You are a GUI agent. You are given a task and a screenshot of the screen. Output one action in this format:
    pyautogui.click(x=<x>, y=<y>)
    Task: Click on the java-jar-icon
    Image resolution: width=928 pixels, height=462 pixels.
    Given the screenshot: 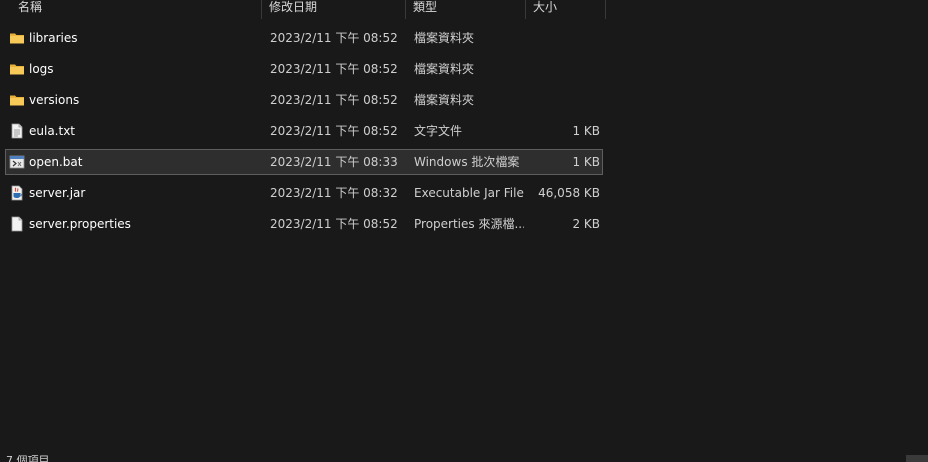 What is the action you would take?
    pyautogui.click(x=17, y=193)
    